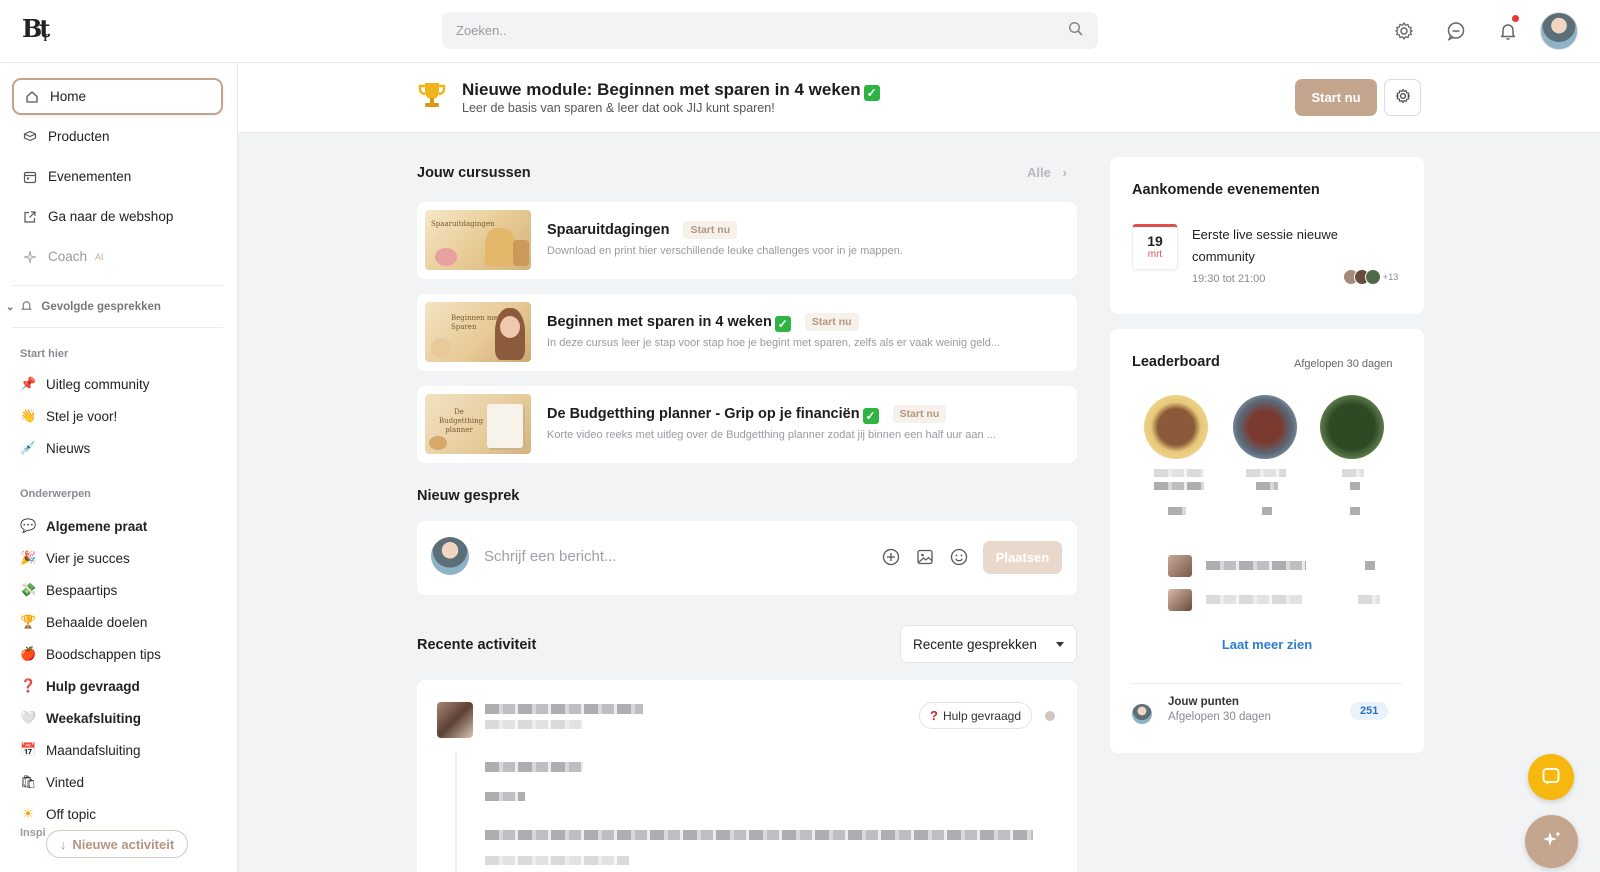 This screenshot has height=872, width=1600. Describe the element at coordinates (1064, 172) in the screenshot. I see `chevron-right-icon: ›` at that location.